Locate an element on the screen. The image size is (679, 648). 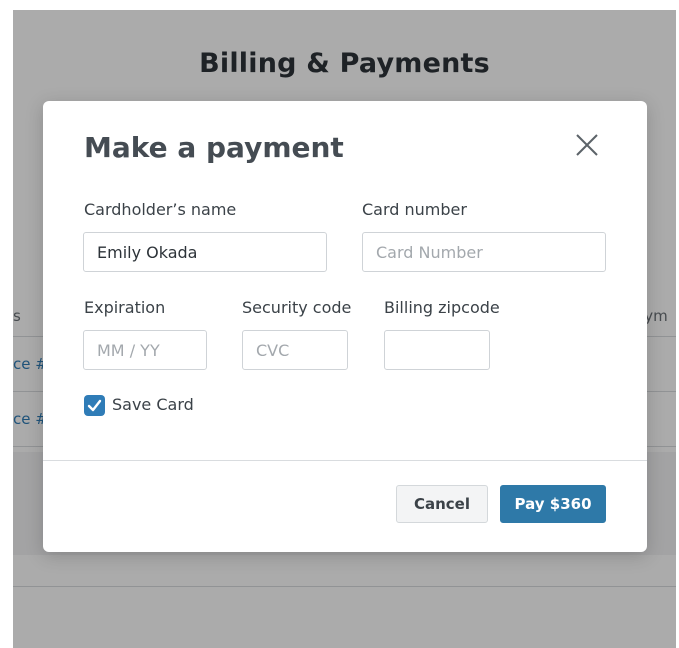
expiration-label: Expiration is located at coordinates (125, 307).